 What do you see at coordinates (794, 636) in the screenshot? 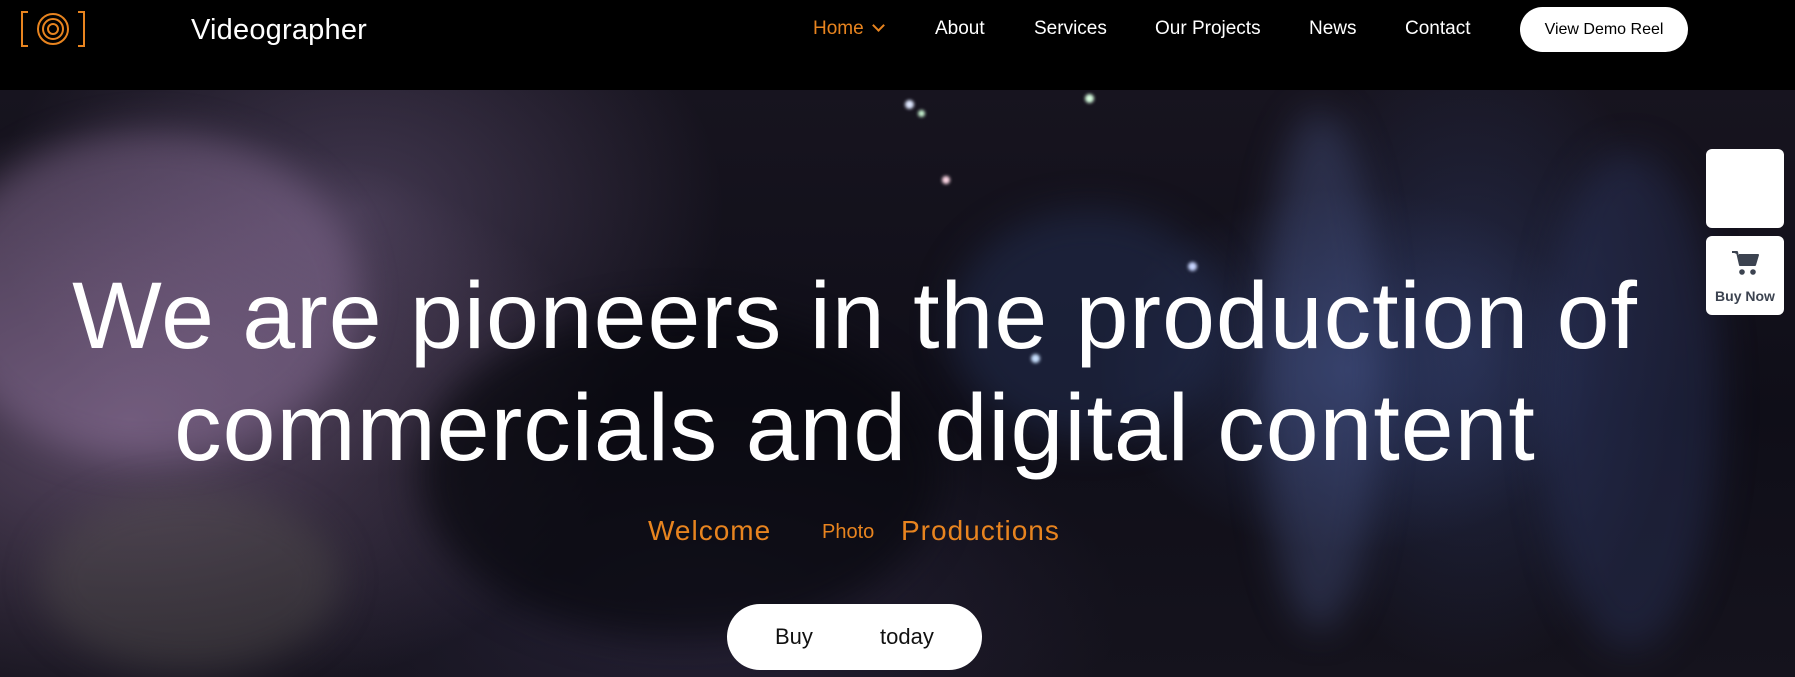
I see `button-word: Buy` at bounding box center [794, 636].